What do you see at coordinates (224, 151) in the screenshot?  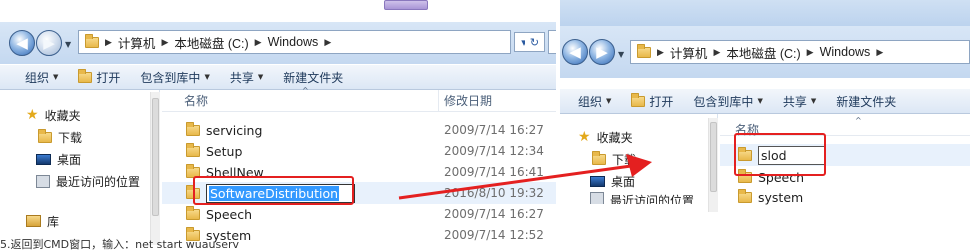 I see `file-name: Setup` at bounding box center [224, 151].